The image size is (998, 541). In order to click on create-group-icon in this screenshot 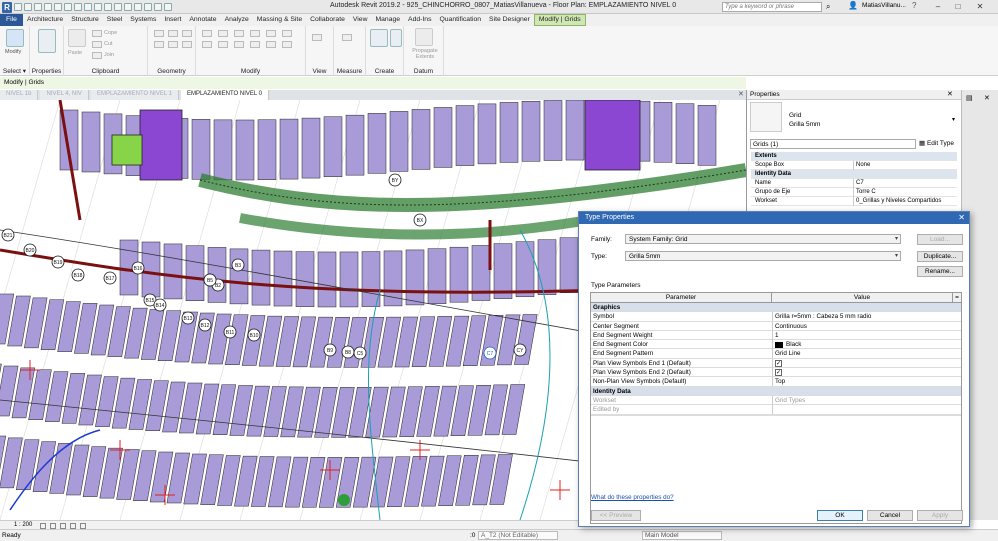, I will do `click(396, 38)`.